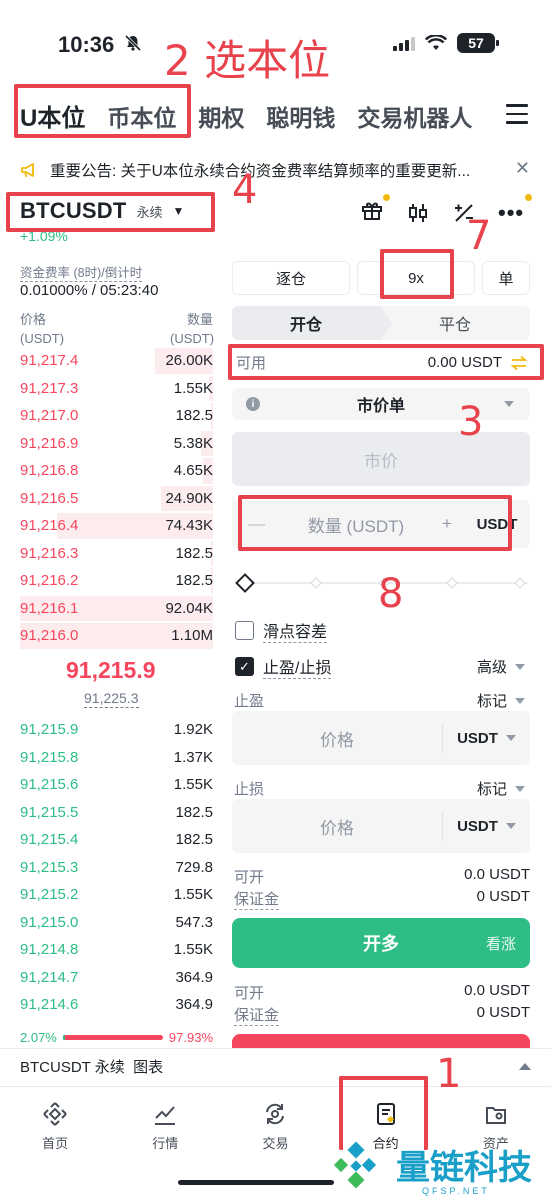  I want to click on tpsl-label: 止盈/止损, so click(297, 666).